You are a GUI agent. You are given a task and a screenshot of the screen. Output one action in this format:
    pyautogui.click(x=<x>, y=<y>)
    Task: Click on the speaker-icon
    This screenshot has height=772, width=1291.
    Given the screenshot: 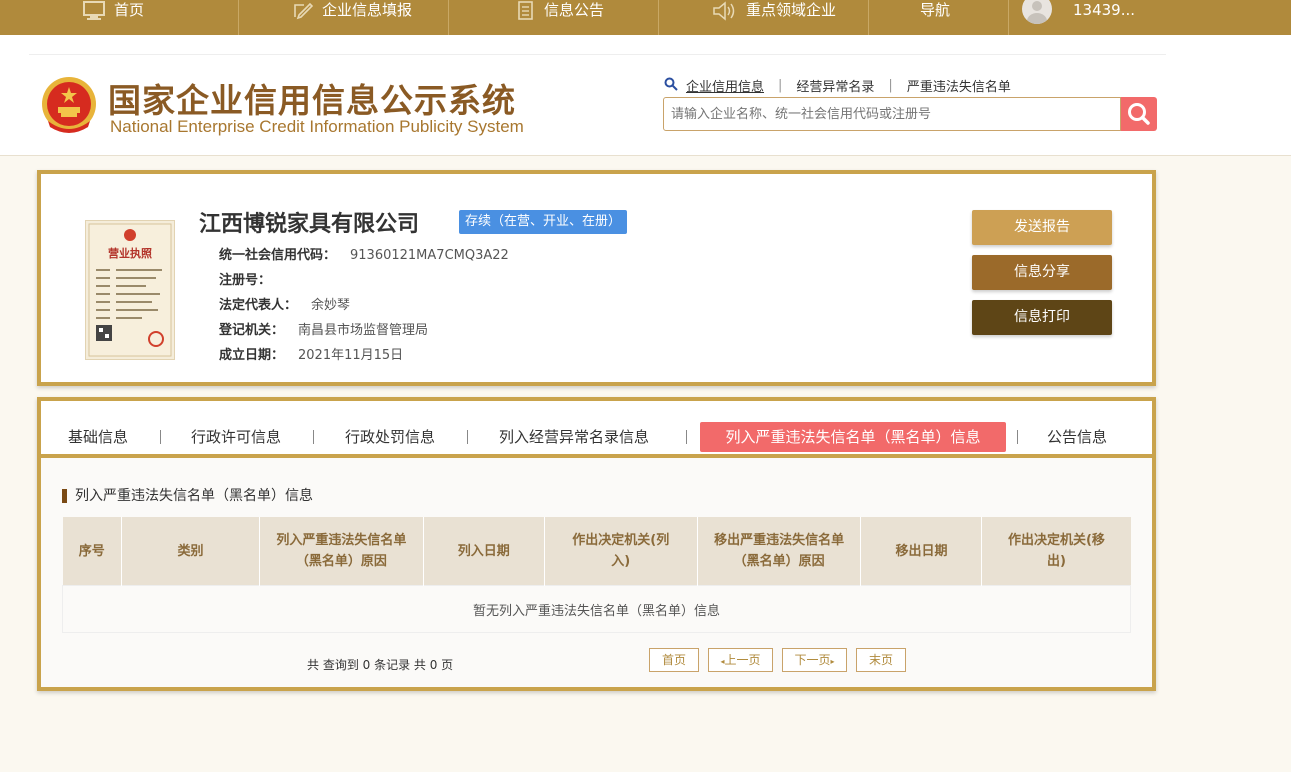 What is the action you would take?
    pyautogui.click(x=725, y=13)
    